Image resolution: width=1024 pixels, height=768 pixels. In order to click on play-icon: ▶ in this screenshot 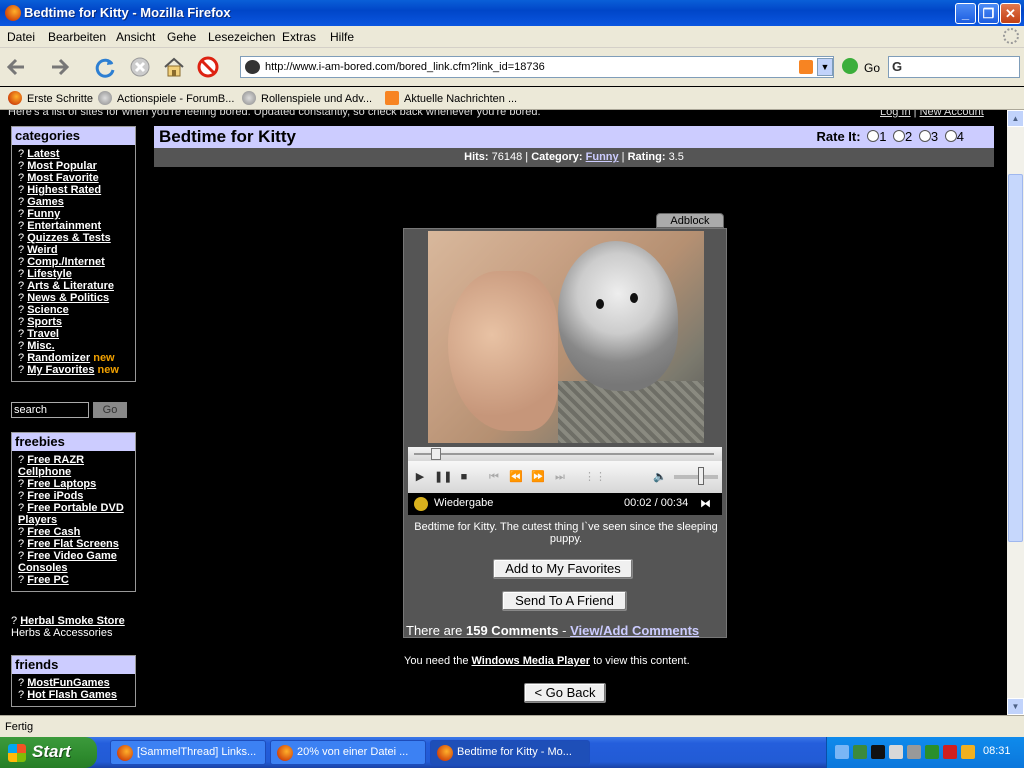, I will do `click(420, 477)`.